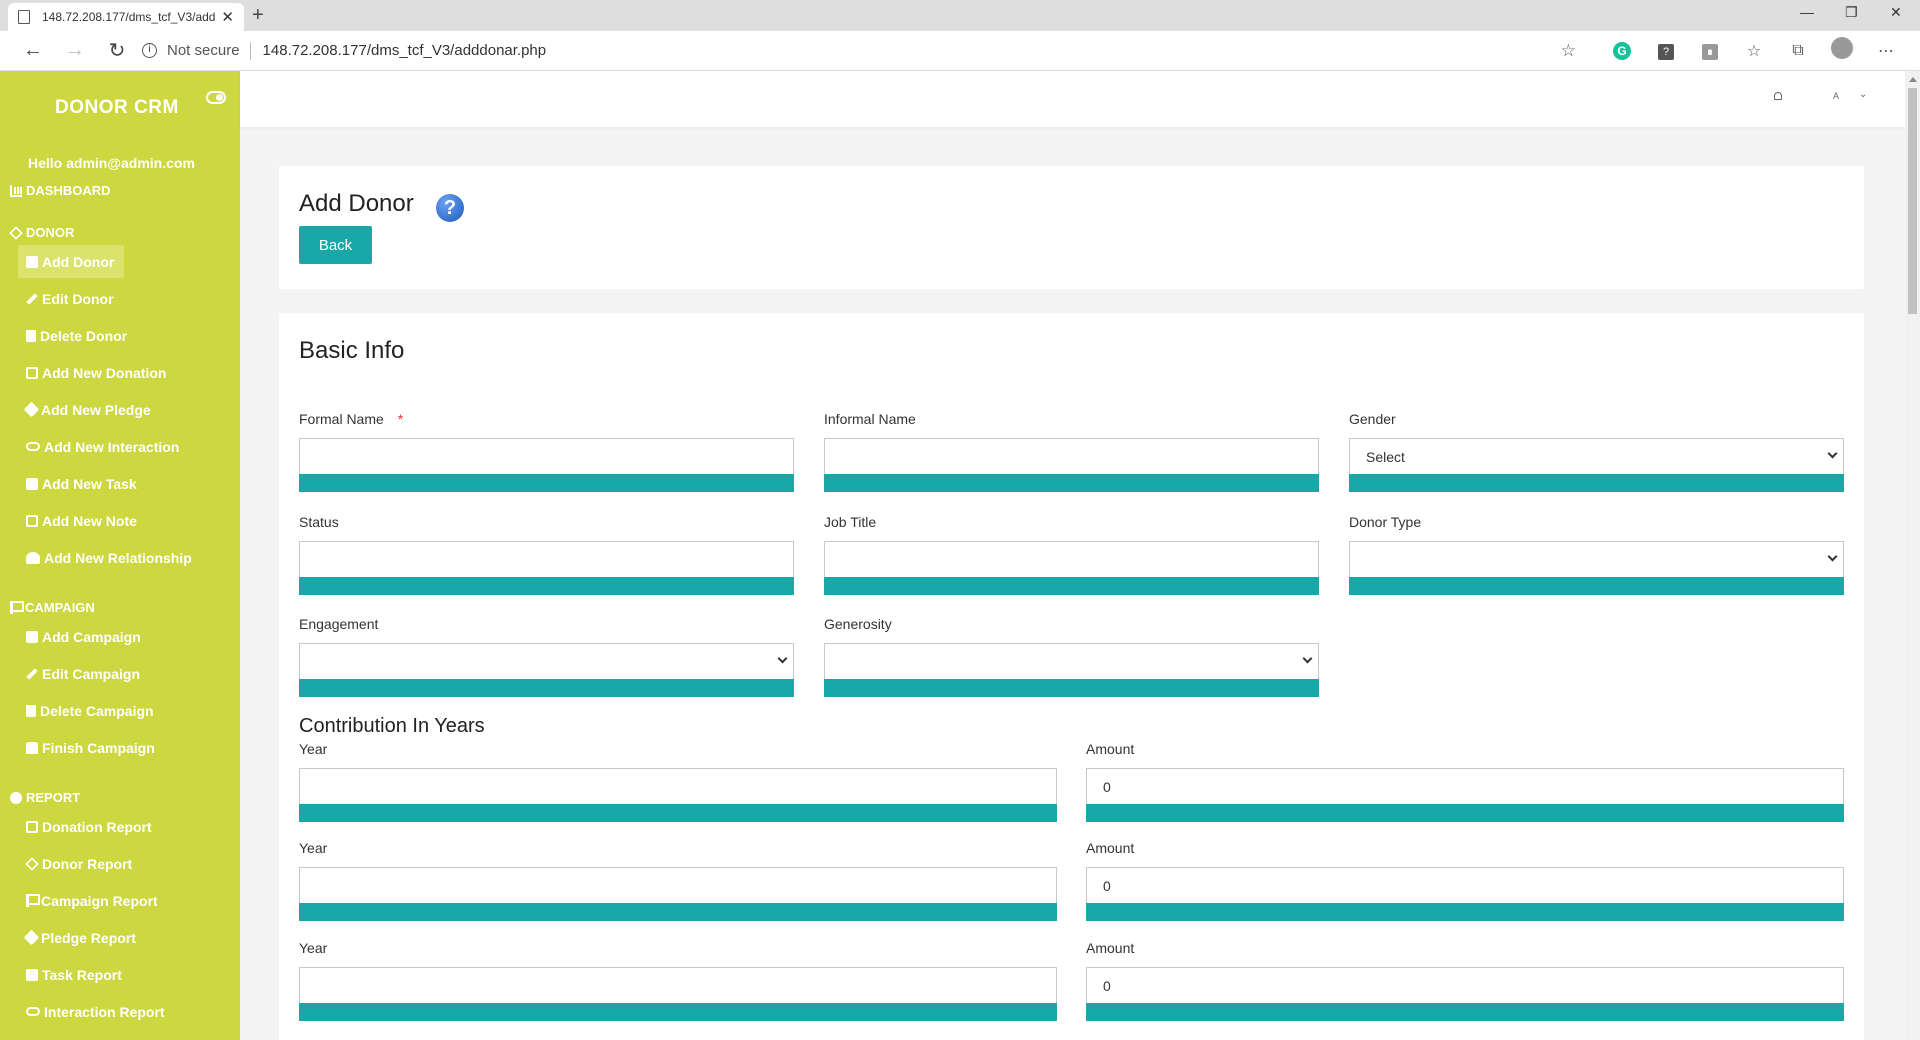 This screenshot has height=1040, width=1920. I want to click on formal-name-field, so click(546, 465).